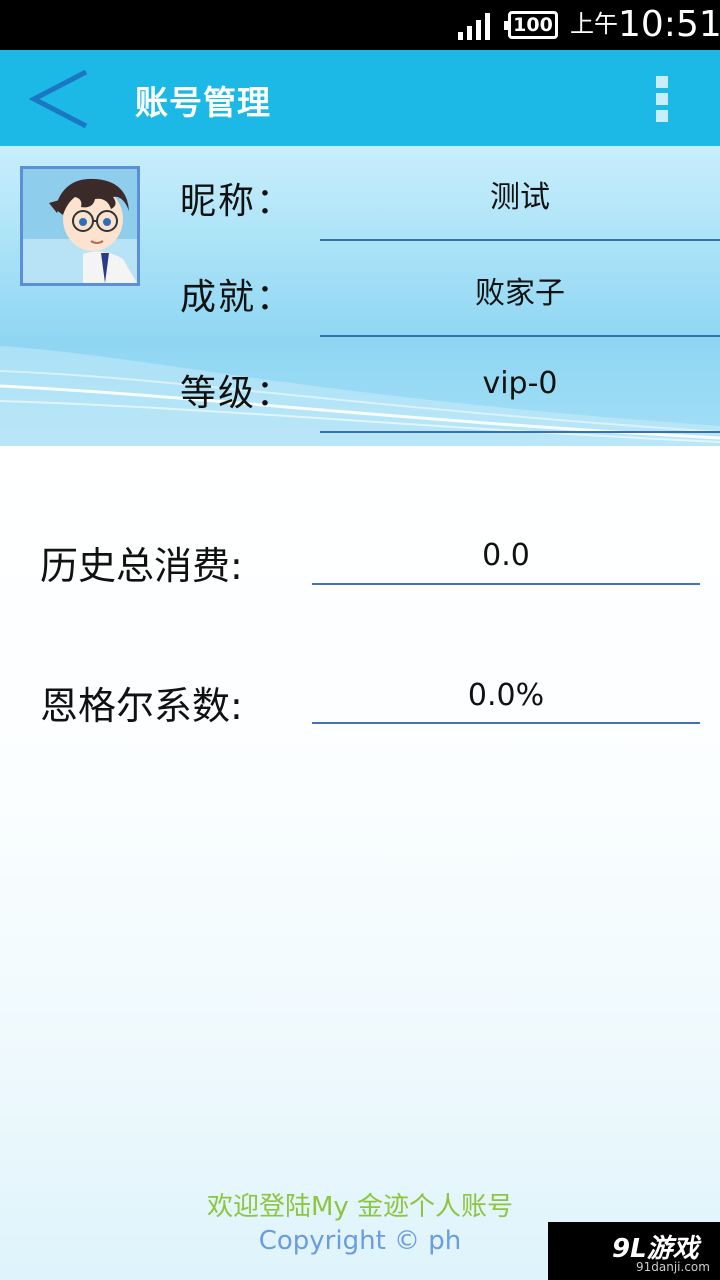 The height and width of the screenshot is (1280, 720). What do you see at coordinates (506, 584) in the screenshot?
I see `total-spend-underline` at bounding box center [506, 584].